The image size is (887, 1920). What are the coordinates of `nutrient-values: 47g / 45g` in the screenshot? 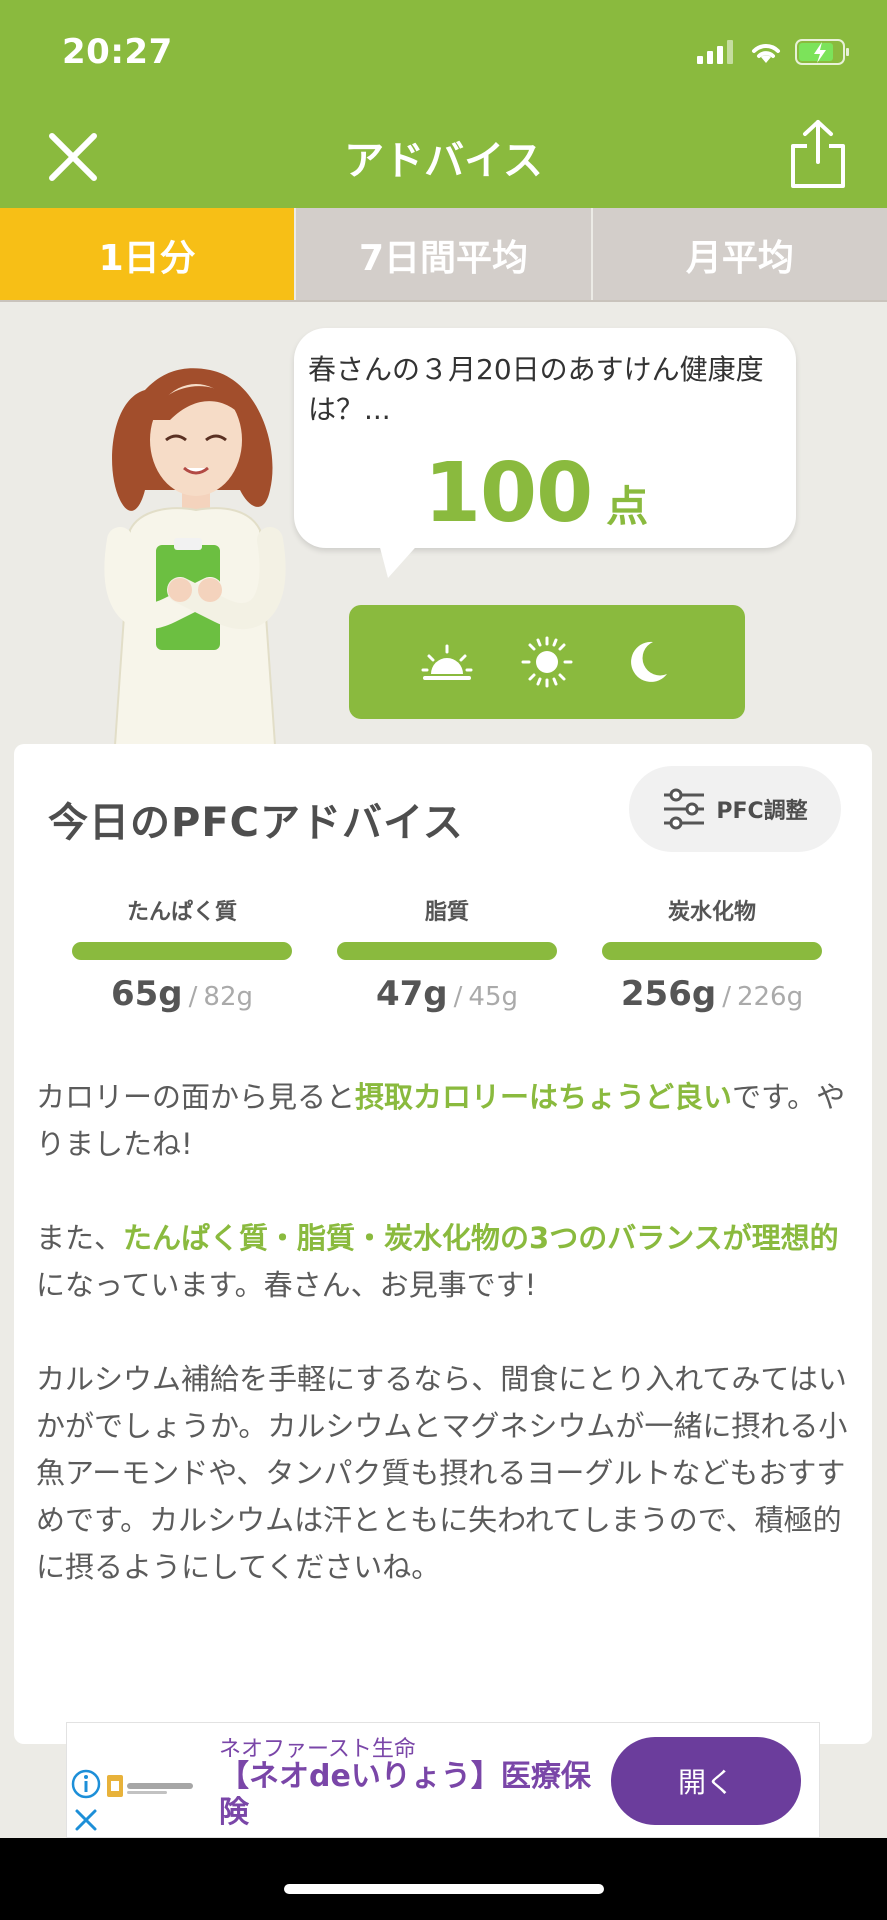 It's located at (447, 994).